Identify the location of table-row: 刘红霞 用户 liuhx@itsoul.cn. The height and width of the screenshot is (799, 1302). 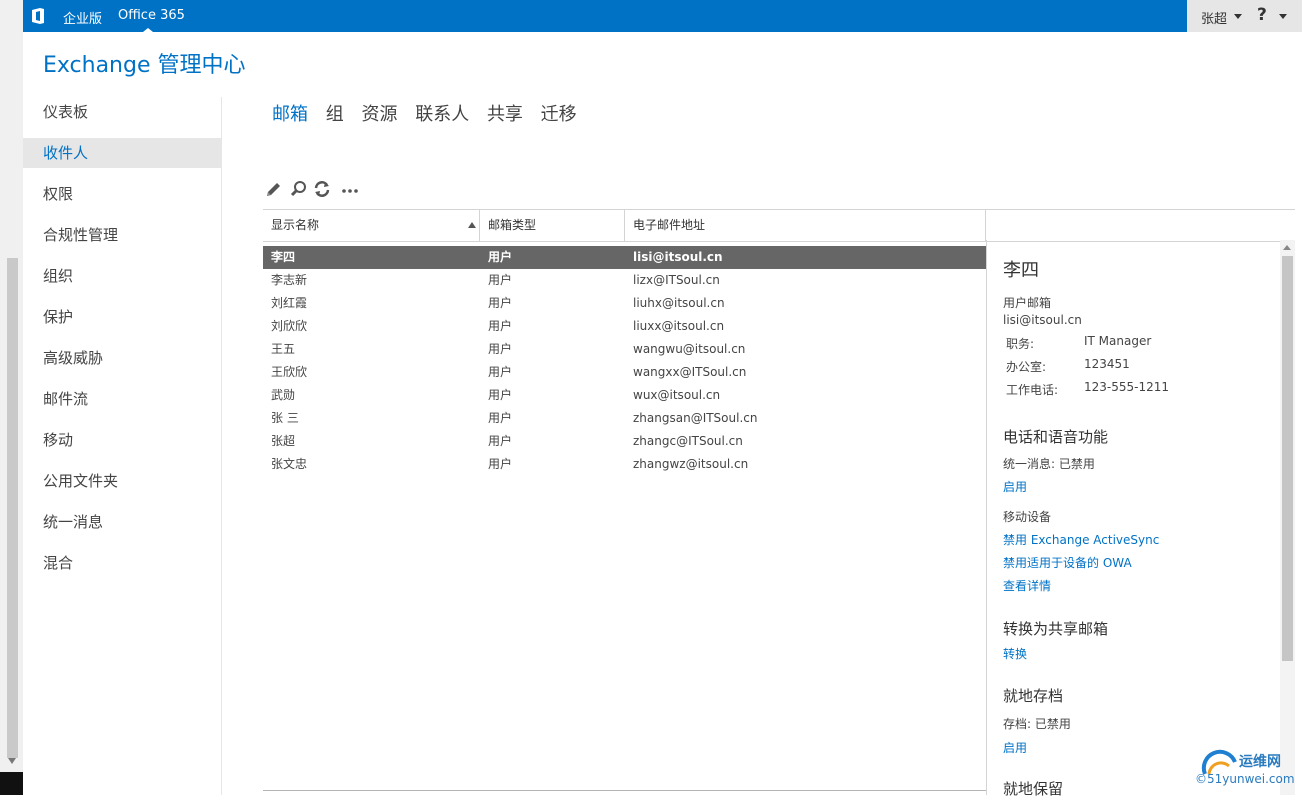
(624, 303).